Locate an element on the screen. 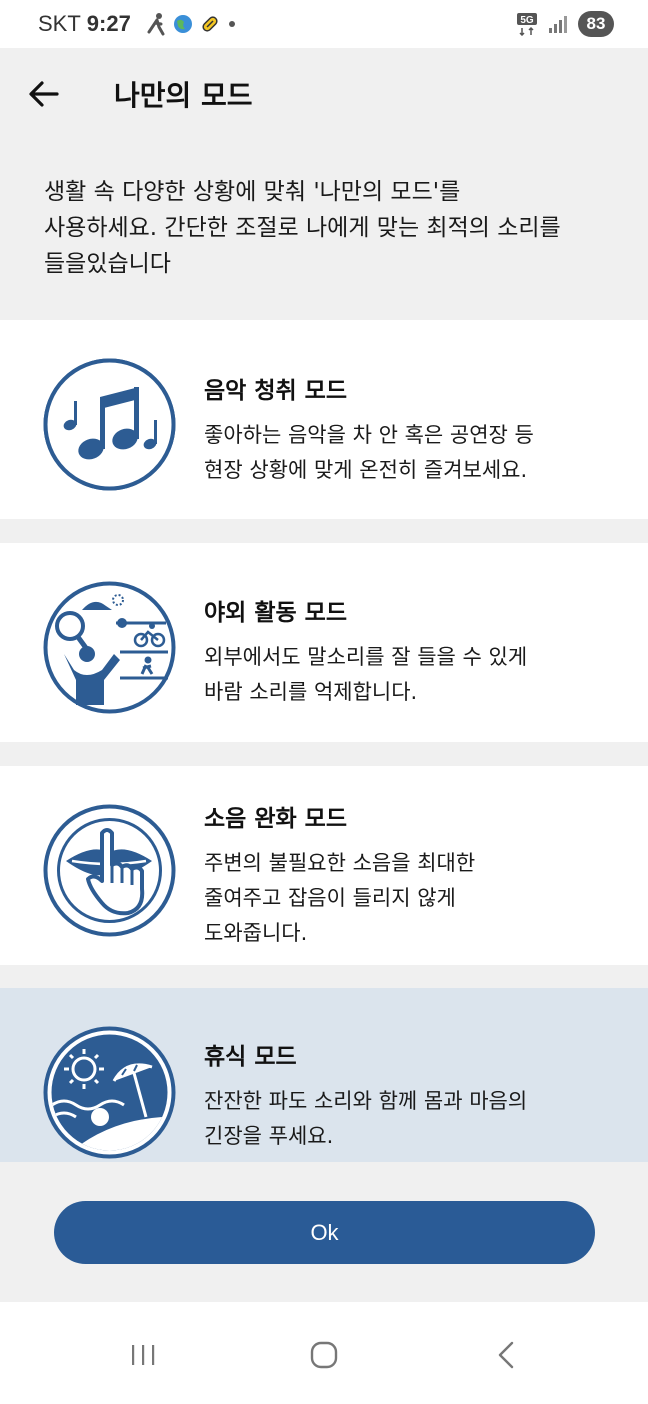 The width and height of the screenshot is (648, 1404). system-nav-bar is located at coordinates (324, 1353).